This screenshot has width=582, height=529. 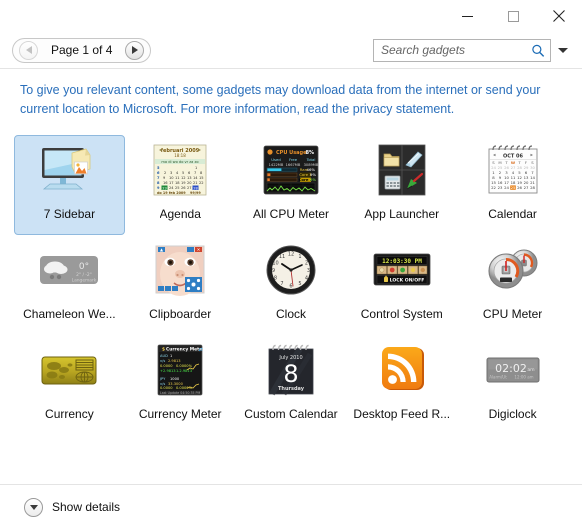 I want to click on close-button, so click(x=559, y=16).